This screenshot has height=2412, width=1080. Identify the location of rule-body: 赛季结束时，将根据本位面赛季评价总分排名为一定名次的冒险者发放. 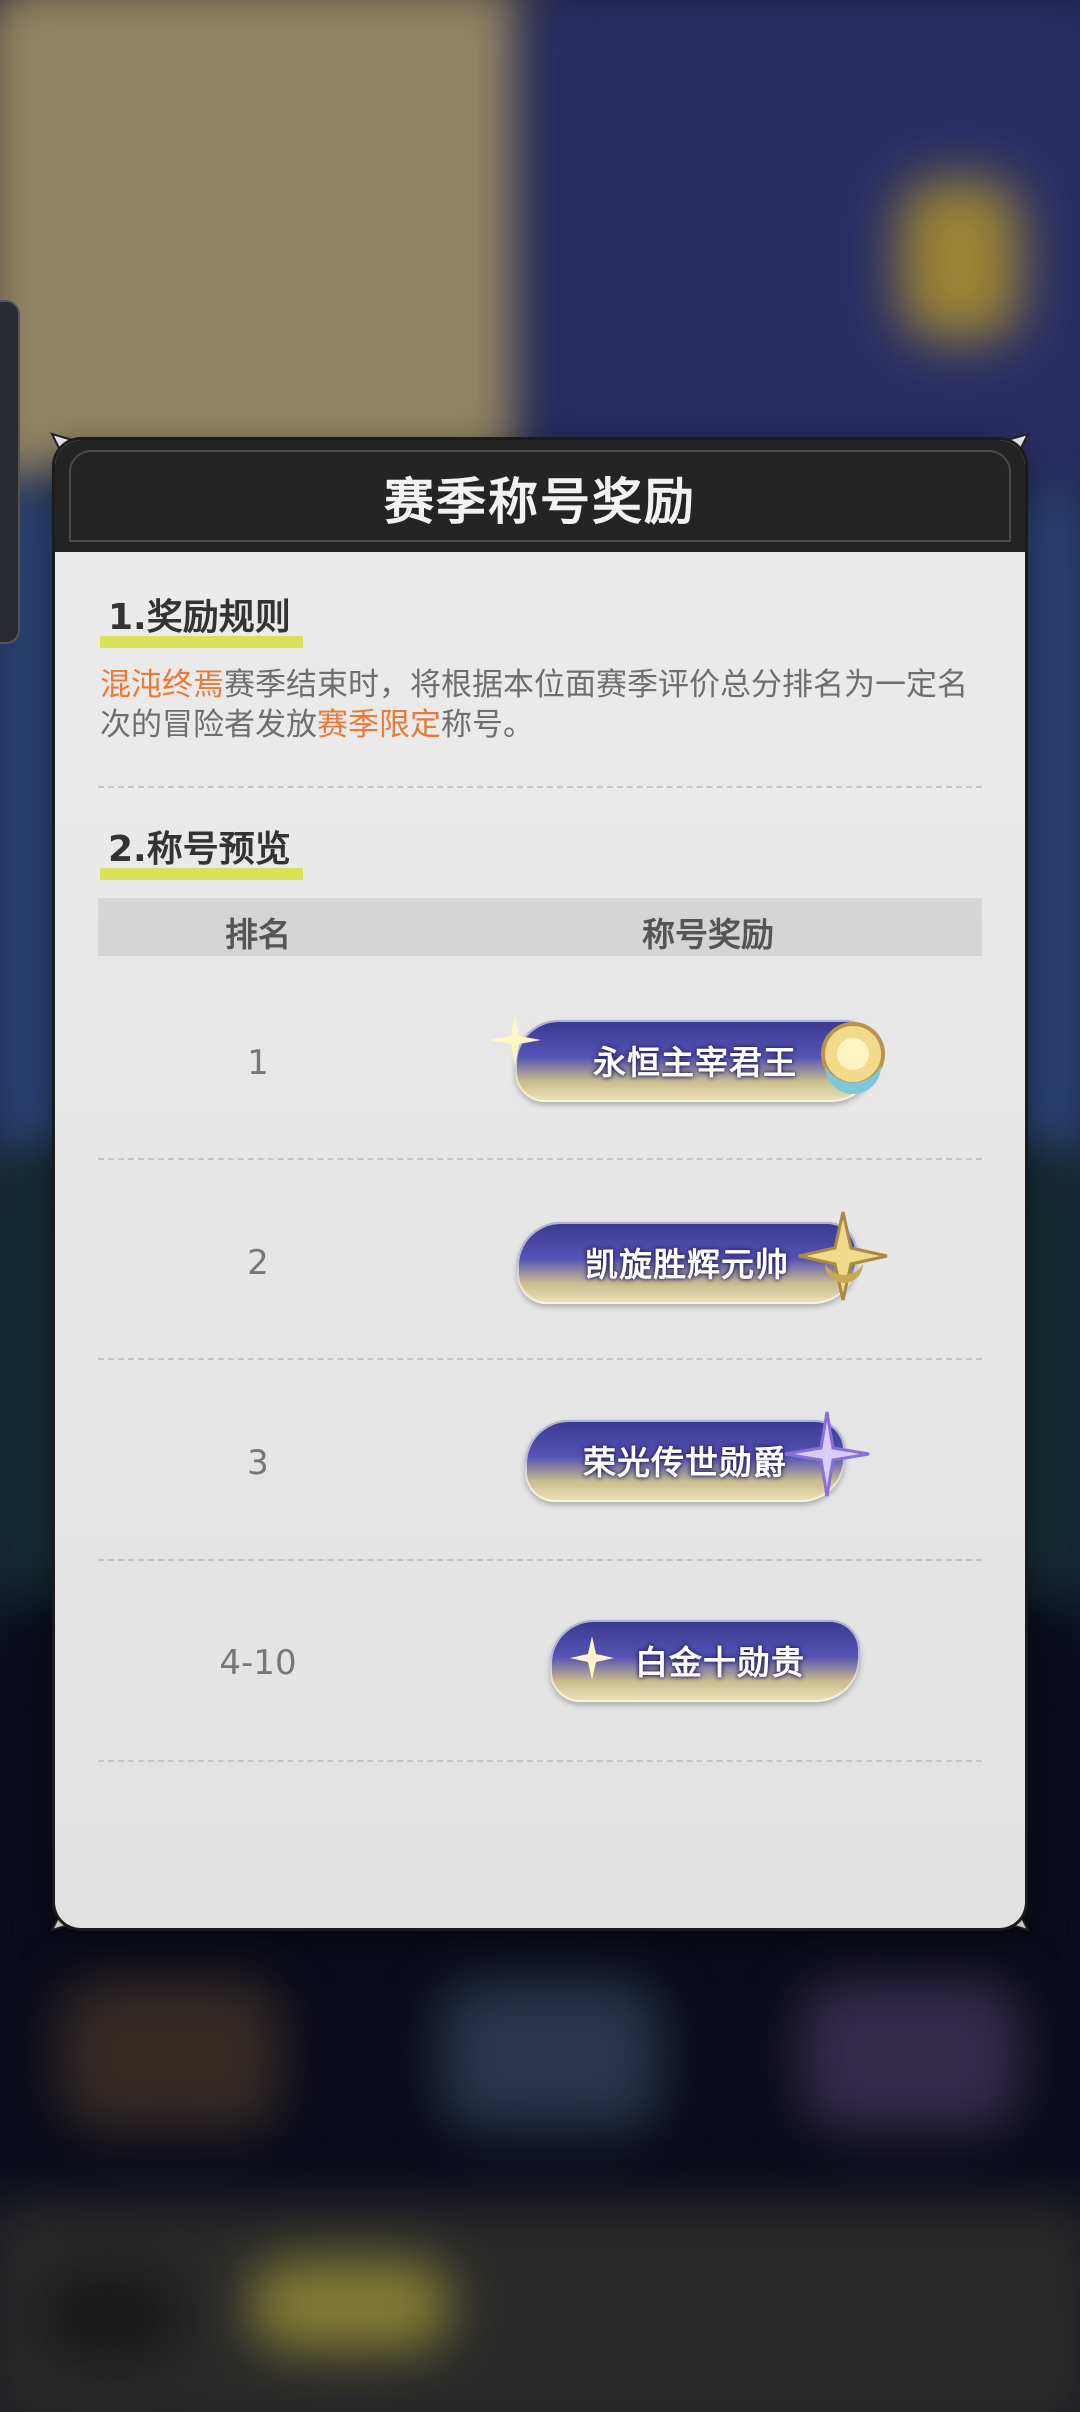
(534, 705).